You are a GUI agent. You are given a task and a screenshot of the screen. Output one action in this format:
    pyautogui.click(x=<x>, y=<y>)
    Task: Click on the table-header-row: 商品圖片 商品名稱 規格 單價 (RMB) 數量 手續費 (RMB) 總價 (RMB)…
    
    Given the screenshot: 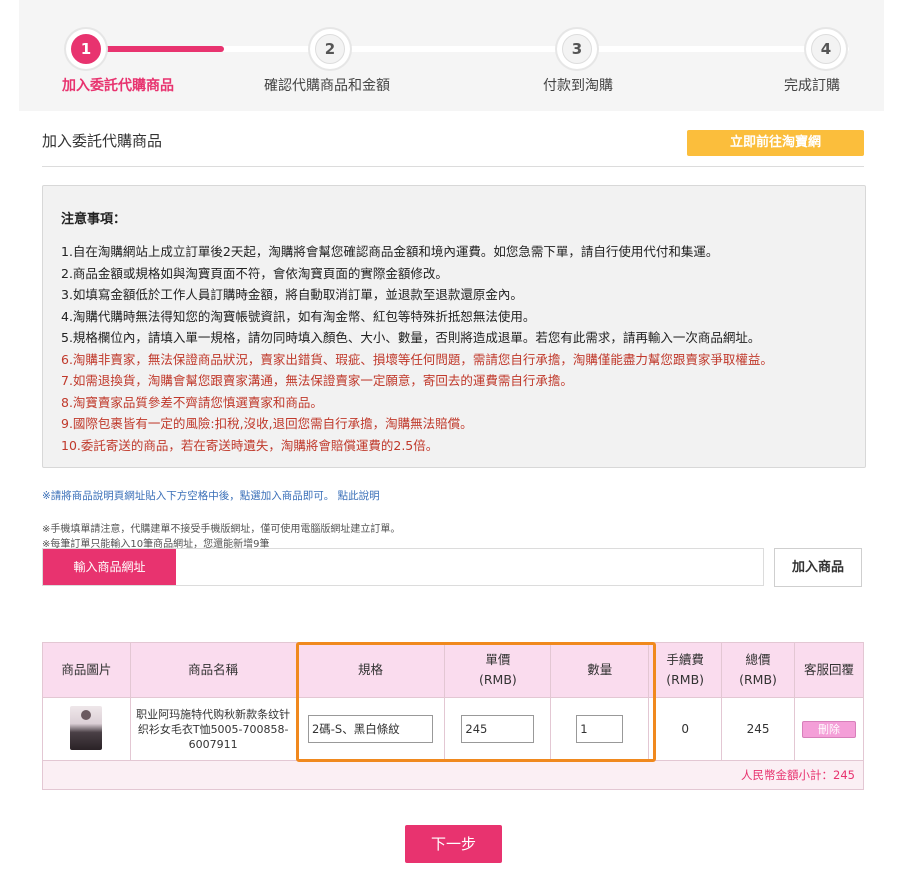 What is the action you would take?
    pyautogui.click(x=453, y=670)
    